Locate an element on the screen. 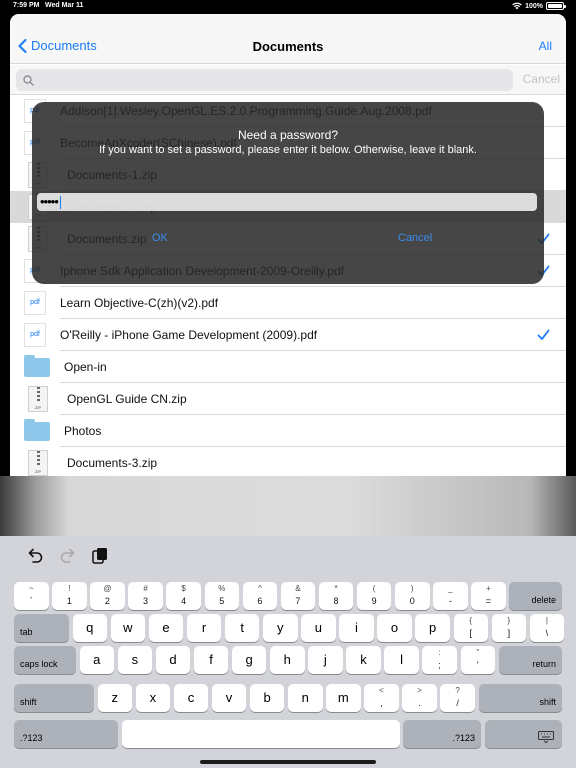 This screenshot has width=576, height=768. symbol-key: | \ is located at coordinates (547, 628).